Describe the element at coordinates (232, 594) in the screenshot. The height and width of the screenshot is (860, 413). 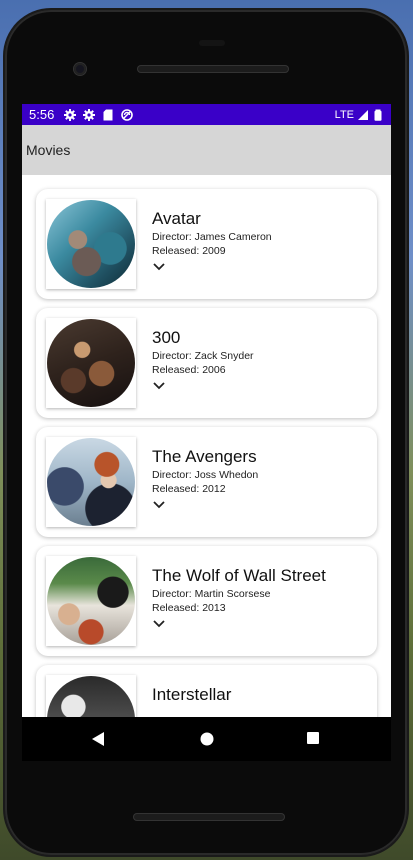
I see `movie-director: Martin Scorsese` at that location.